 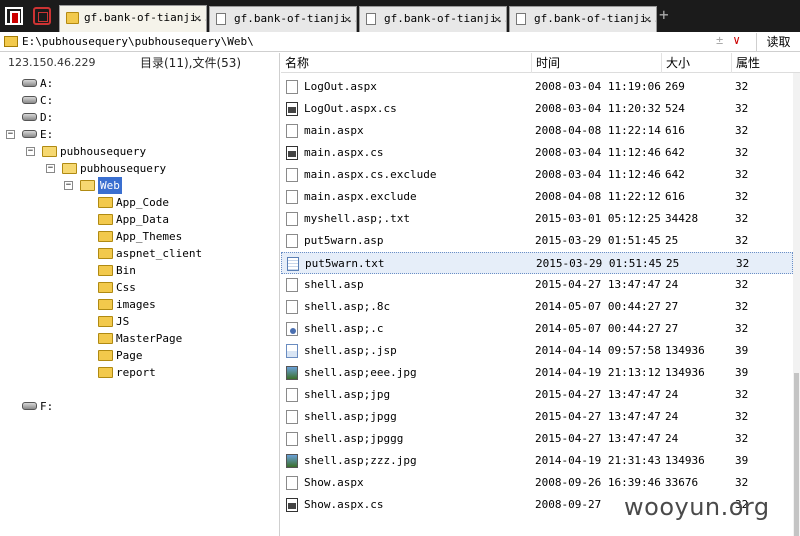 I want to click on column-size: 大小, so click(x=696, y=63).